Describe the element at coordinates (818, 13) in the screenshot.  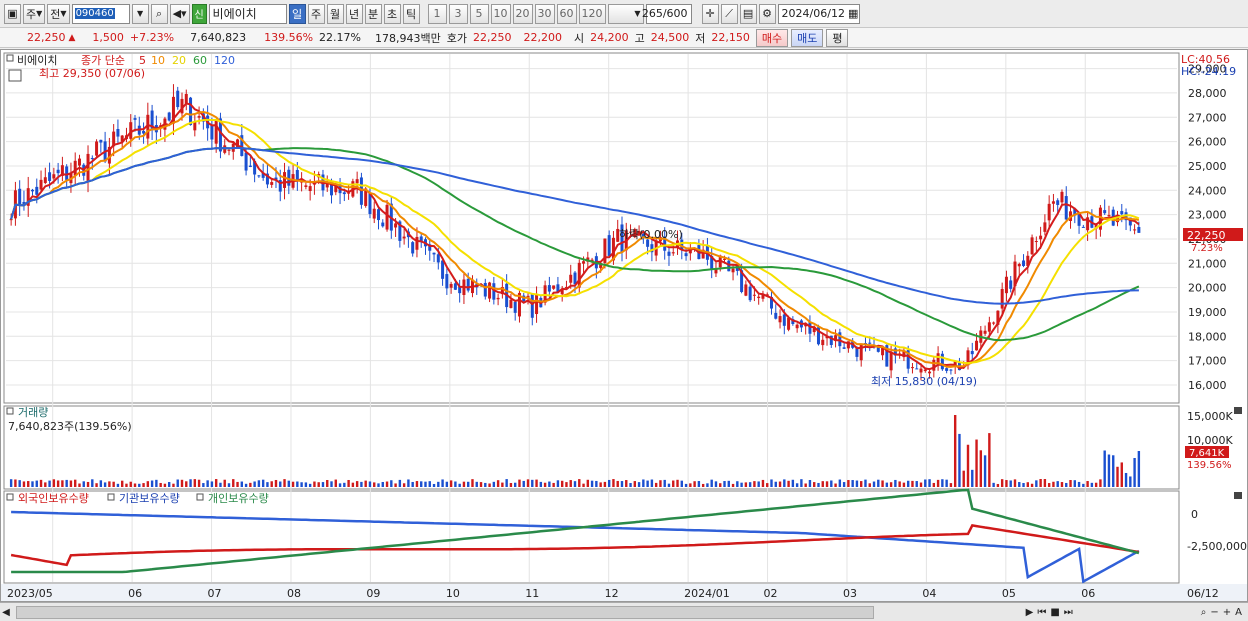
I see `date-input: 2024/06/12 ▦` at that location.